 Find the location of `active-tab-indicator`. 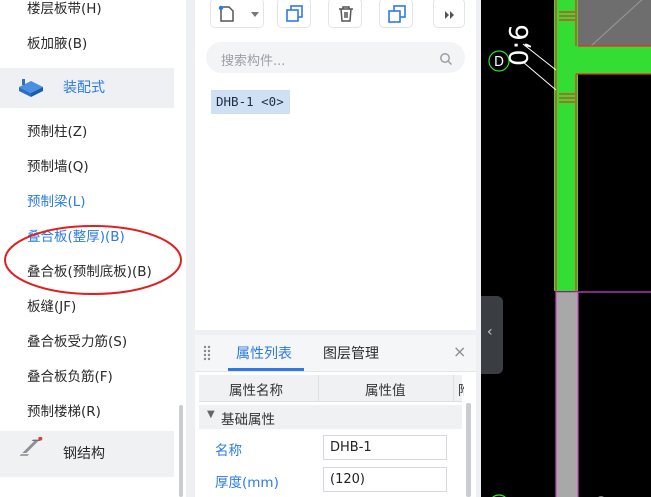

active-tab-indicator is located at coordinates (266, 369).